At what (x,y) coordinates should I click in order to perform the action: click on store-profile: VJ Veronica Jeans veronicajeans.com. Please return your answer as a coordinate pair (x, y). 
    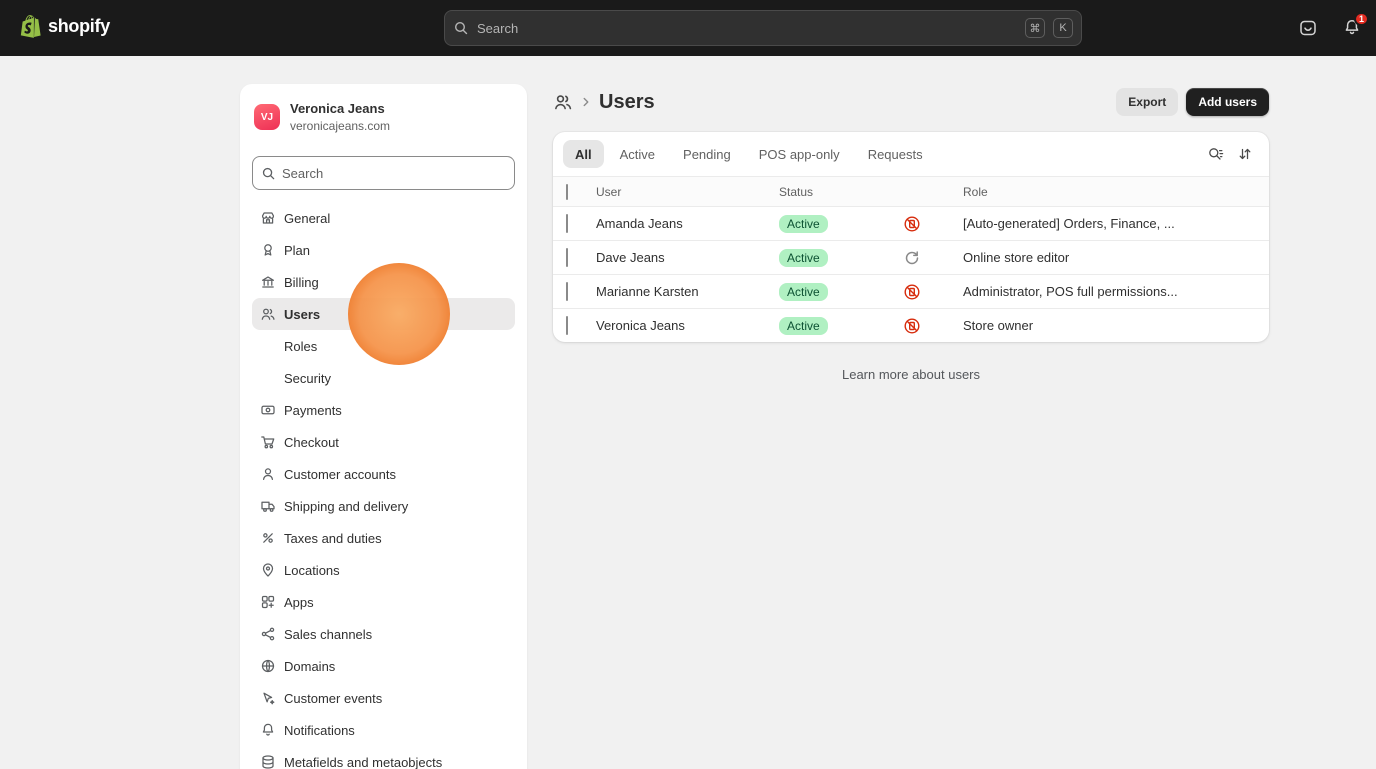
    Looking at the image, I should click on (383, 115).